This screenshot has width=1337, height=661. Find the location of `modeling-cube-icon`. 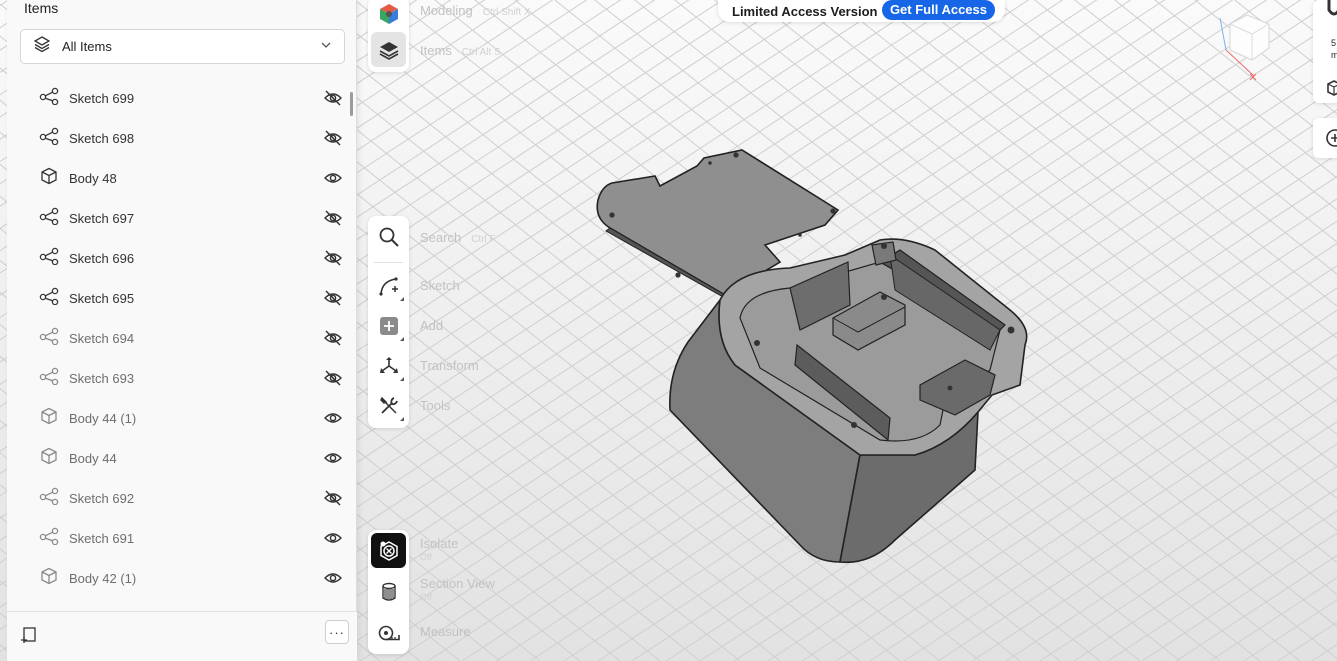

modeling-cube-icon is located at coordinates (388, 13).